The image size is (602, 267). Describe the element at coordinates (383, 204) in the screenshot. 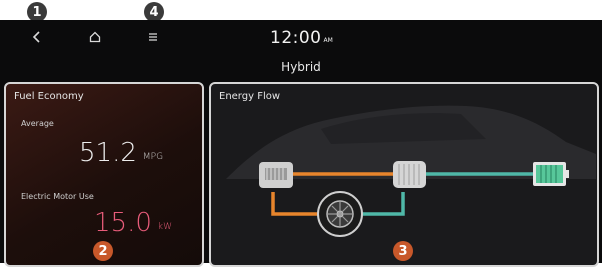

I see `flow-line-motor-wheel` at that location.